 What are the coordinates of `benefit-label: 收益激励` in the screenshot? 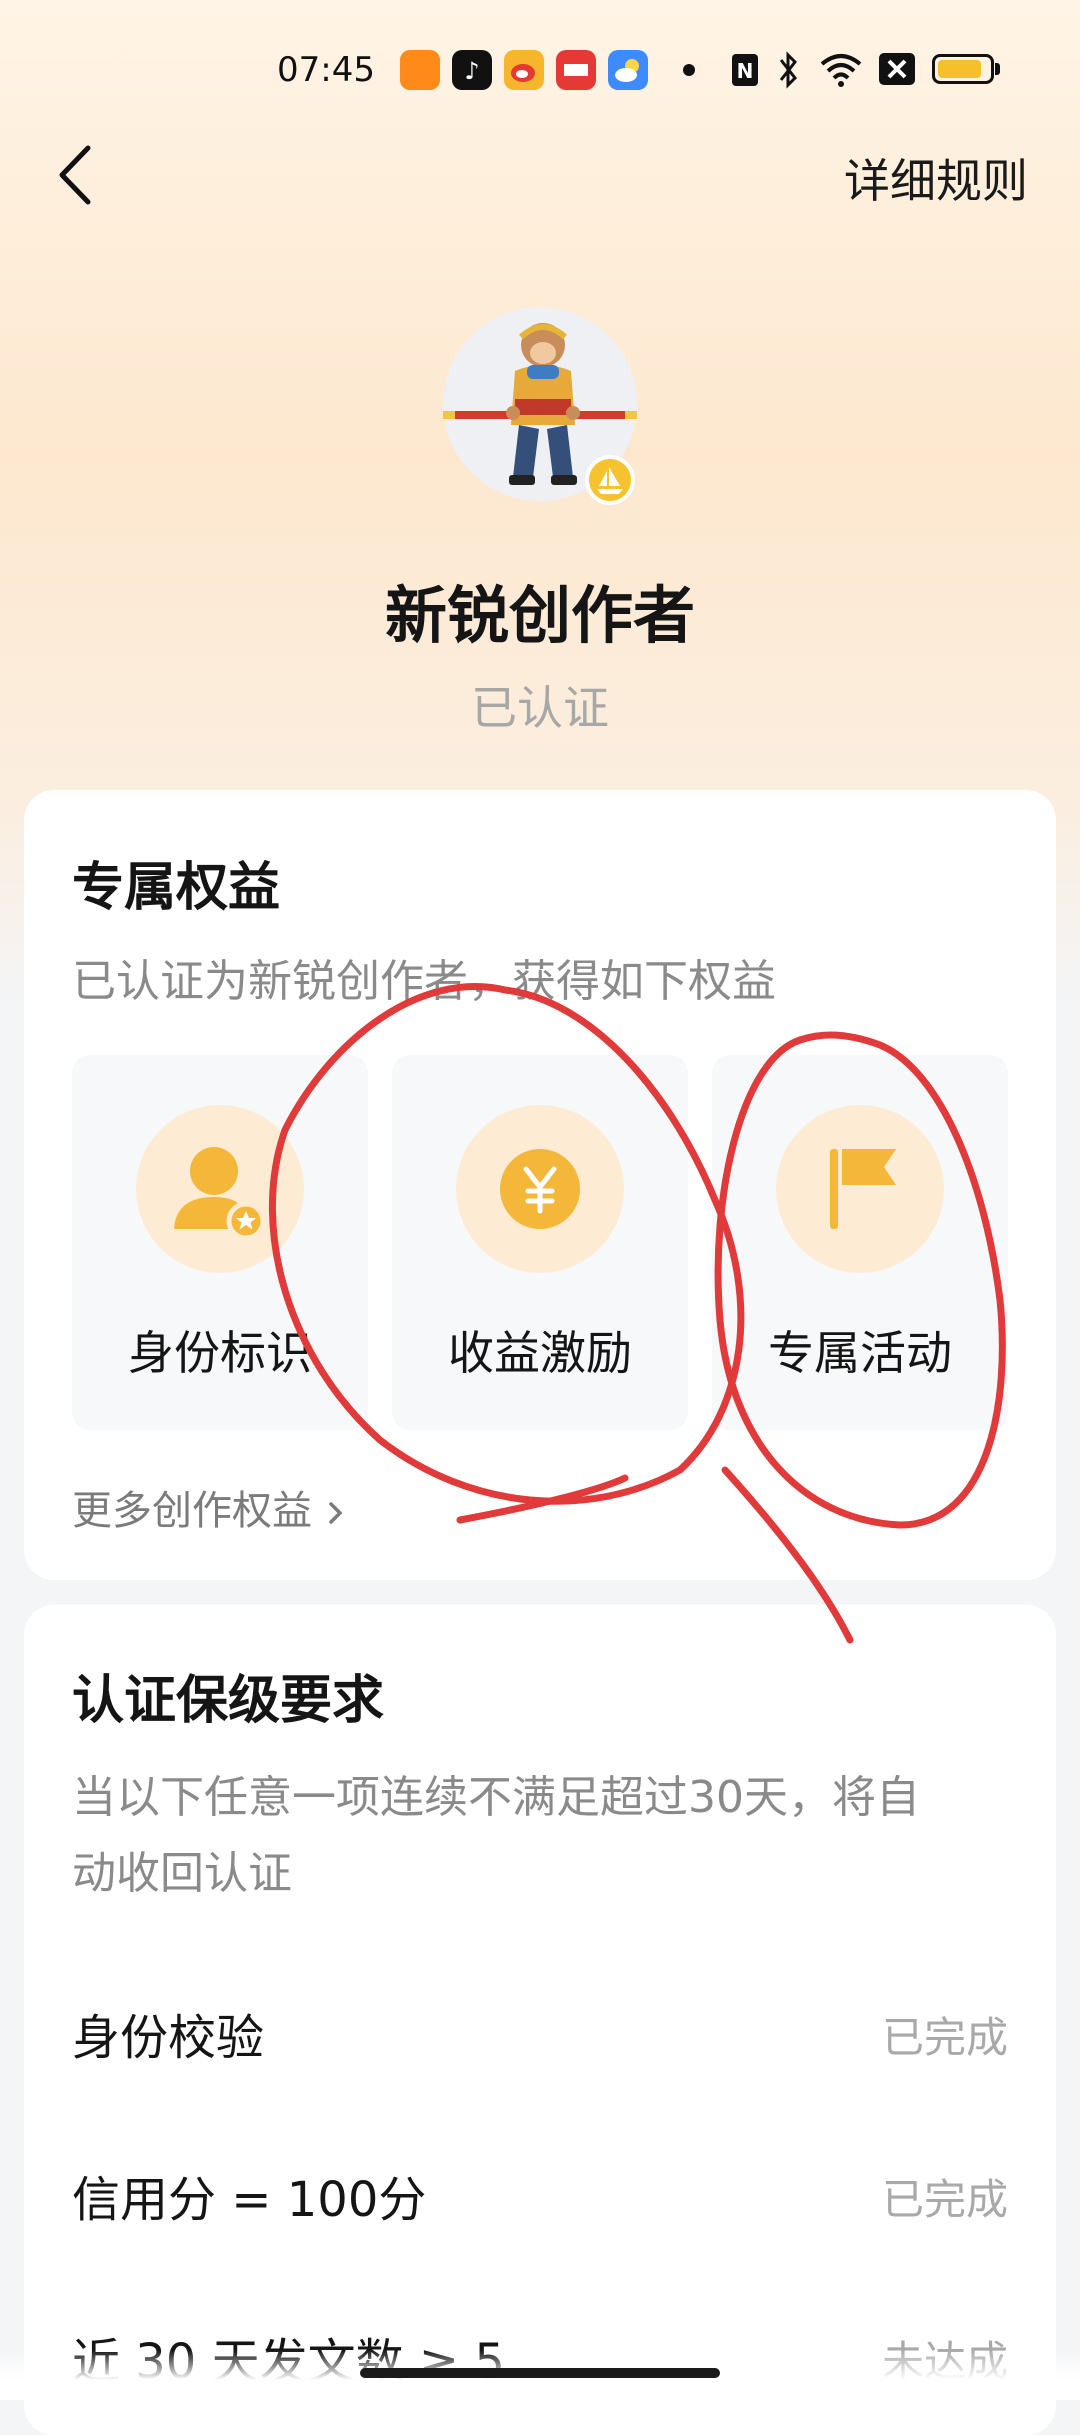 It's located at (540, 1353).